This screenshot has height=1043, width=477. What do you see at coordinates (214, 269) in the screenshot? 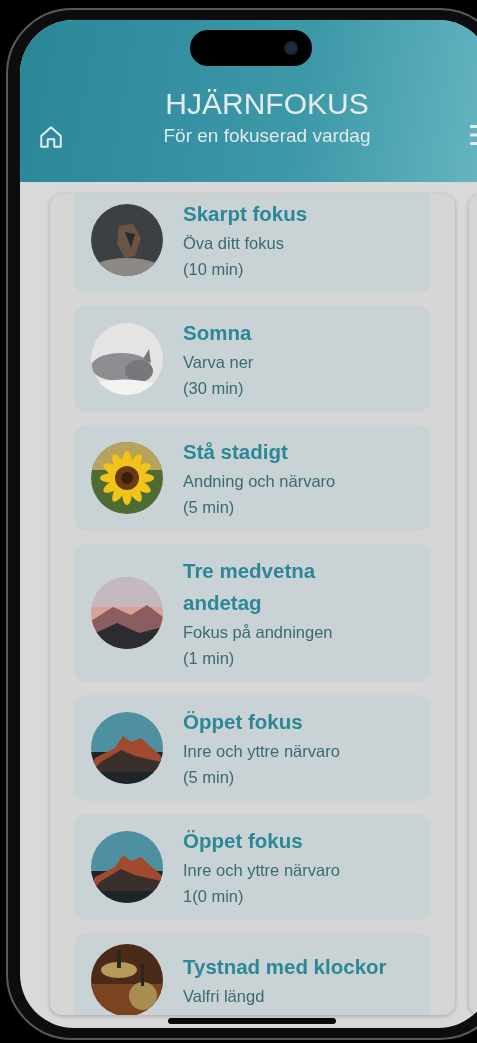
I see `exercise-detail: (10 min)` at bounding box center [214, 269].